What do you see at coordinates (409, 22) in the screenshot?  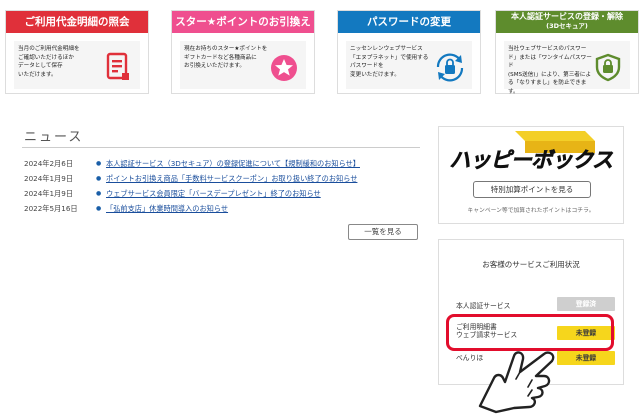 I see `banner-title: パスワードの変更` at bounding box center [409, 22].